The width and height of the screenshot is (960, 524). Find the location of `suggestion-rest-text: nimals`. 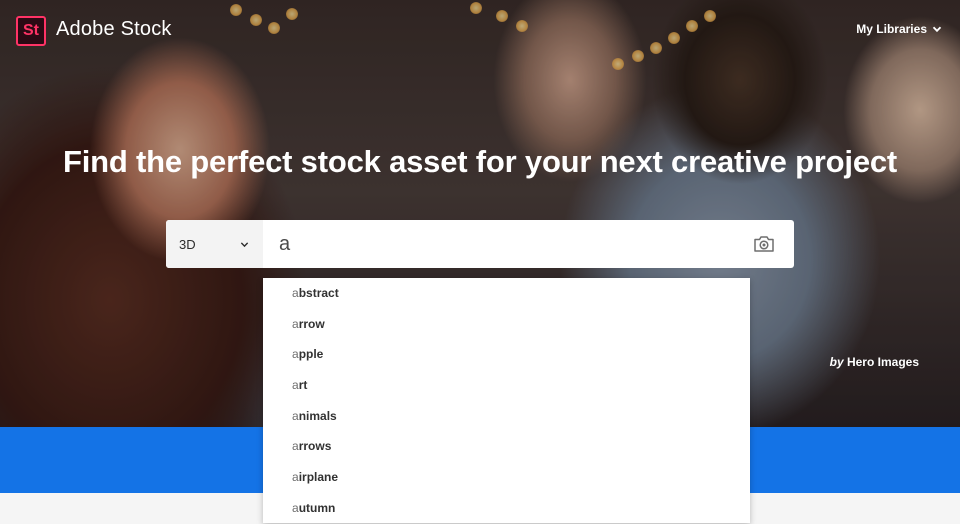

suggestion-rest-text: nimals is located at coordinates (317, 415).